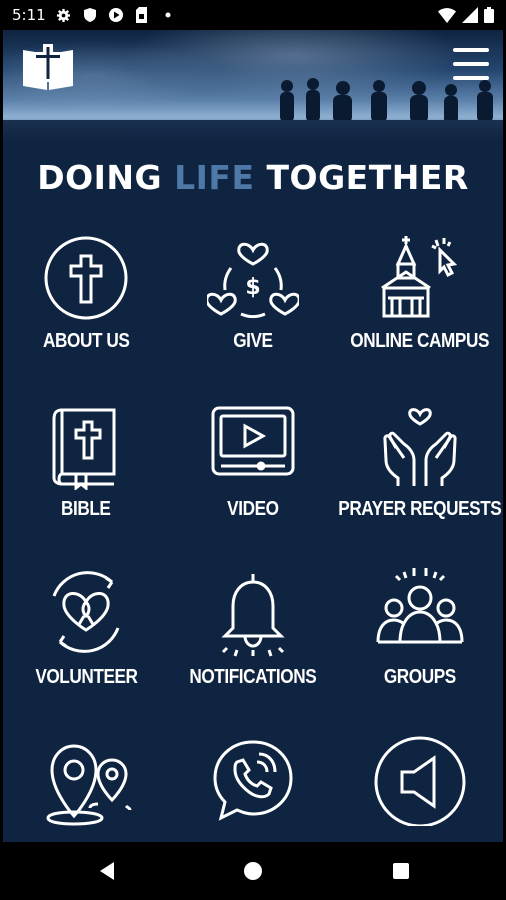 This screenshot has width=506, height=900. Describe the element at coordinates (142, 15) in the screenshot. I see `sim-icon` at that location.